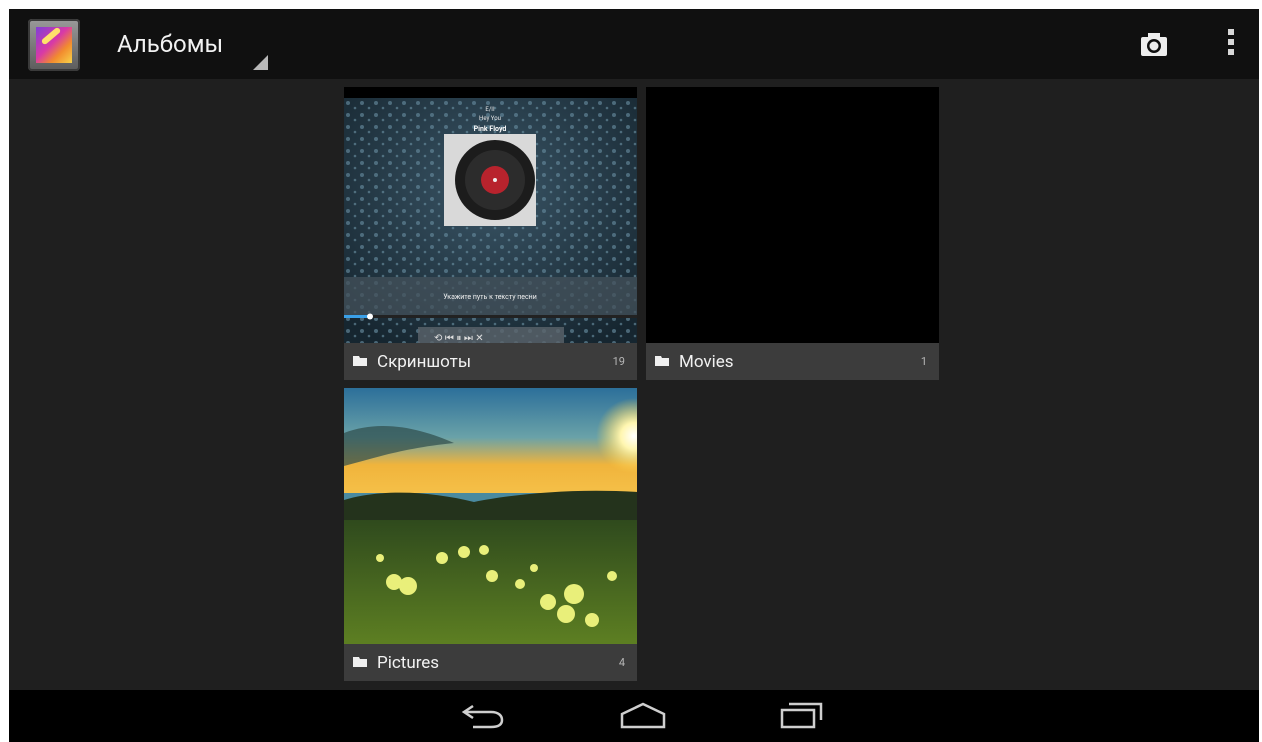  I want to click on album-name: Pictures, so click(408, 663).